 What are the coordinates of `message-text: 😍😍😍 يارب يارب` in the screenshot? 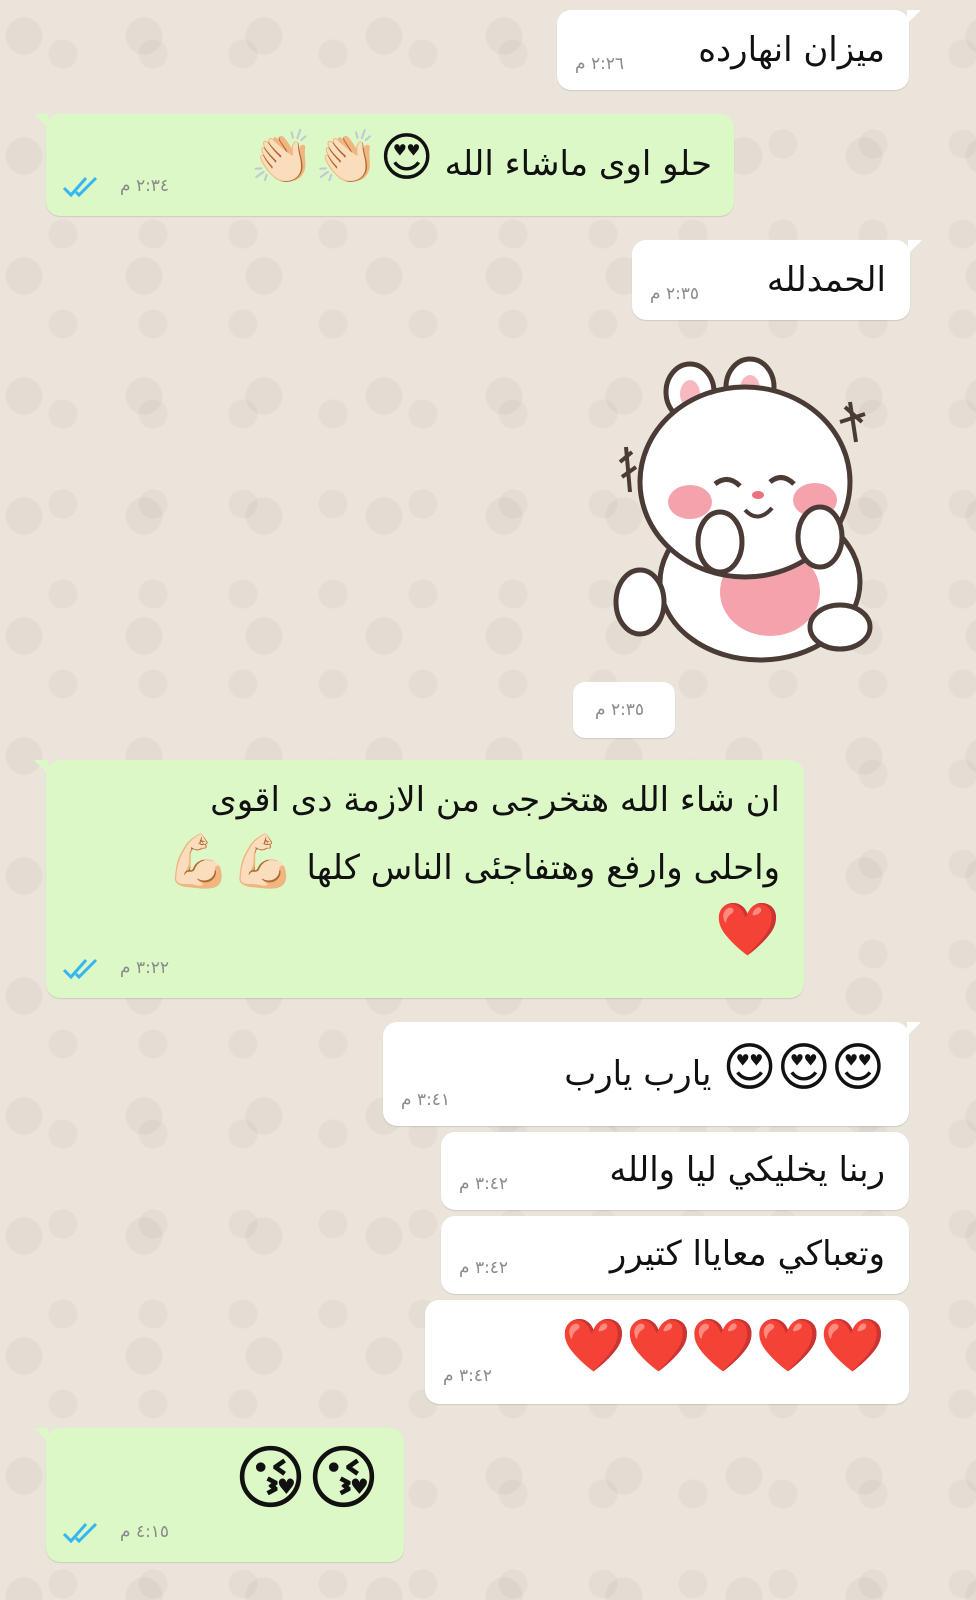 It's located at (684, 1072).